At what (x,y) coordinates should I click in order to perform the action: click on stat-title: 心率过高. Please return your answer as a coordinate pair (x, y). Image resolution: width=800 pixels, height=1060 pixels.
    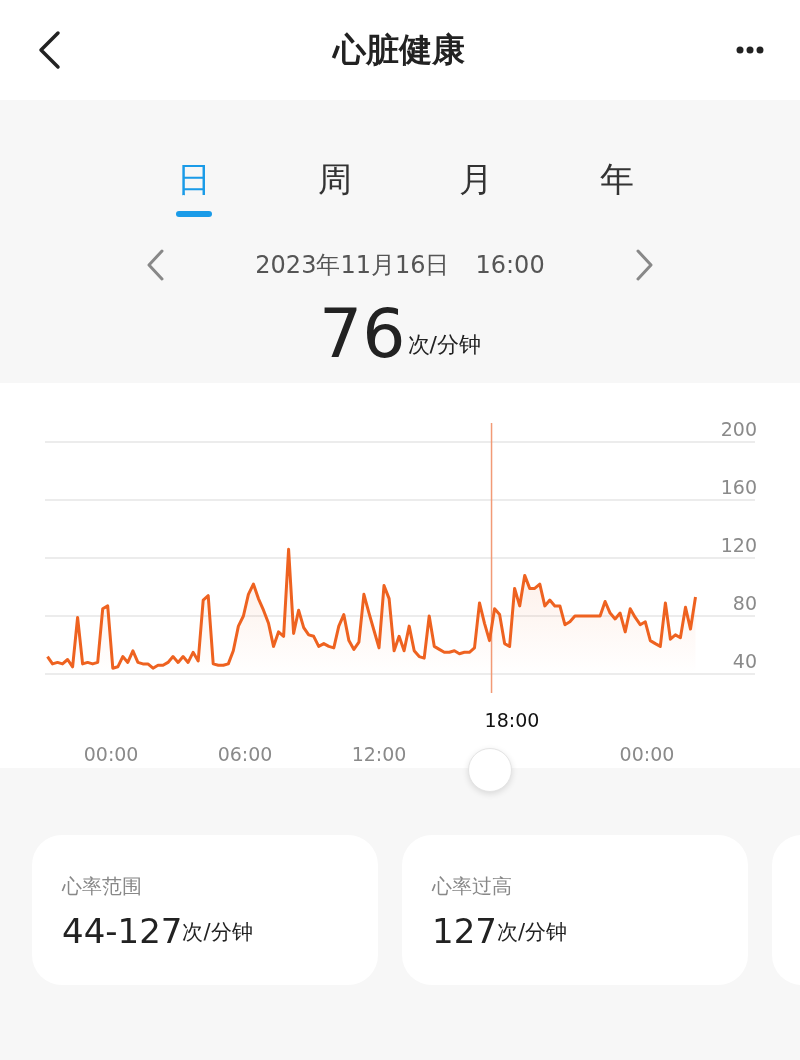
    Looking at the image, I should click on (472, 886).